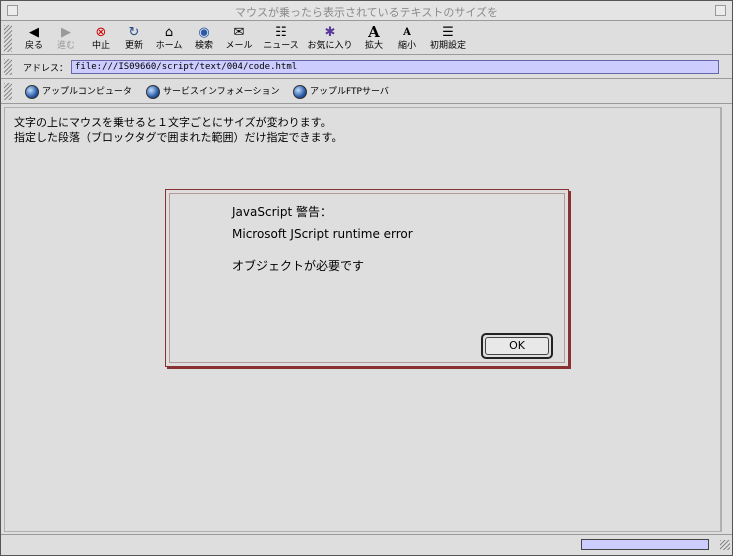 This screenshot has width=733, height=556. I want to click on window-title: マウスが乗ったら表示されているテキストのサイズを, so click(366, 12).